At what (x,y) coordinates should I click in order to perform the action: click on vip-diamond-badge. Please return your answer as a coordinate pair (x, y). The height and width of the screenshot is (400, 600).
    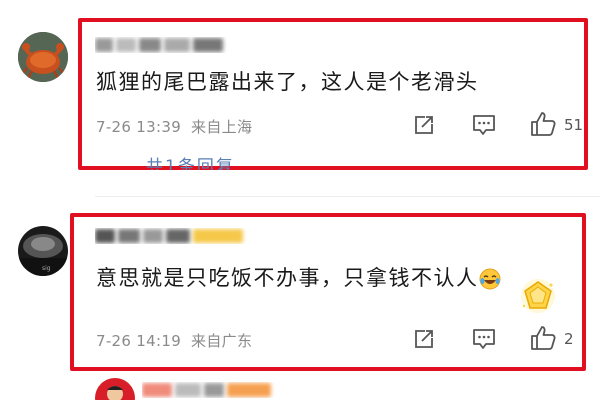
    Looking at the image, I should click on (538, 296).